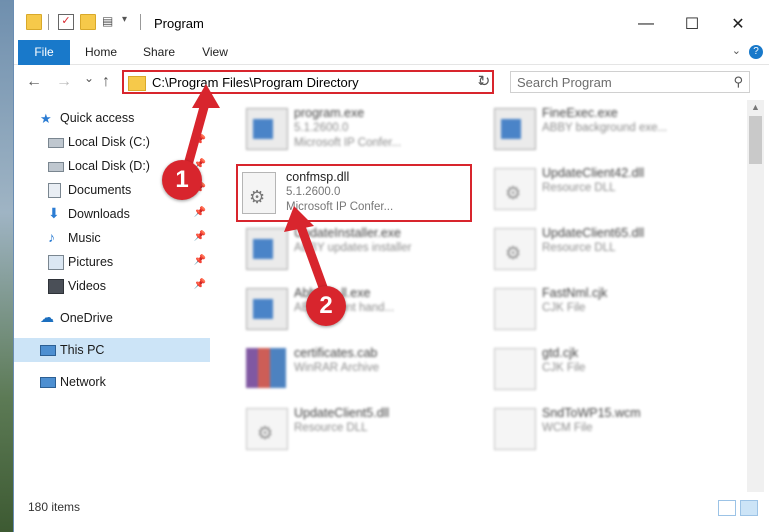  What do you see at coordinates (326, 306) in the screenshot?
I see `step-marker-2: 2` at bounding box center [326, 306].